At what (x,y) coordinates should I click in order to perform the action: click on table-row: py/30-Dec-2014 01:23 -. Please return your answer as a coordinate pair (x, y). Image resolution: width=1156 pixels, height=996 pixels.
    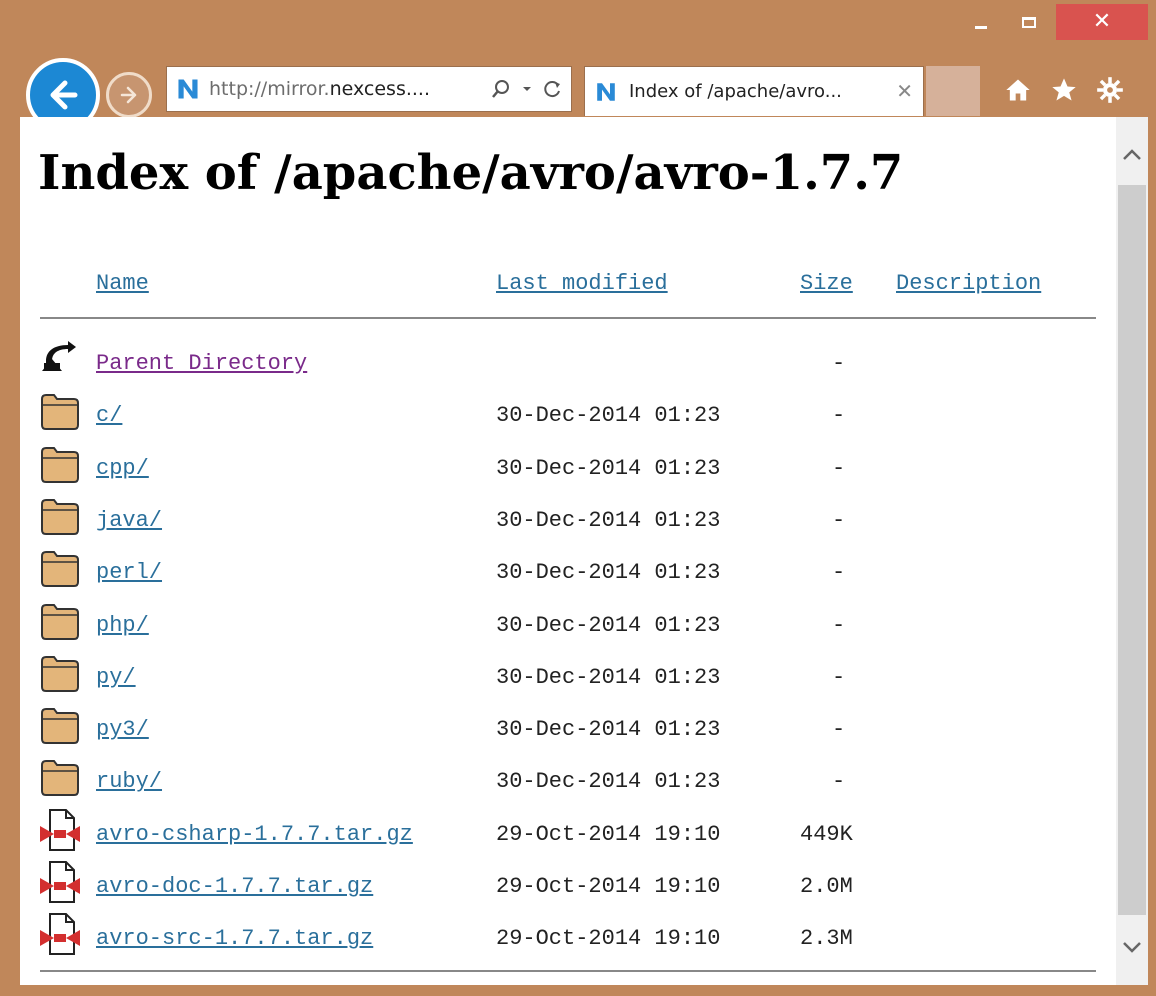
    Looking at the image, I should click on (568, 677).